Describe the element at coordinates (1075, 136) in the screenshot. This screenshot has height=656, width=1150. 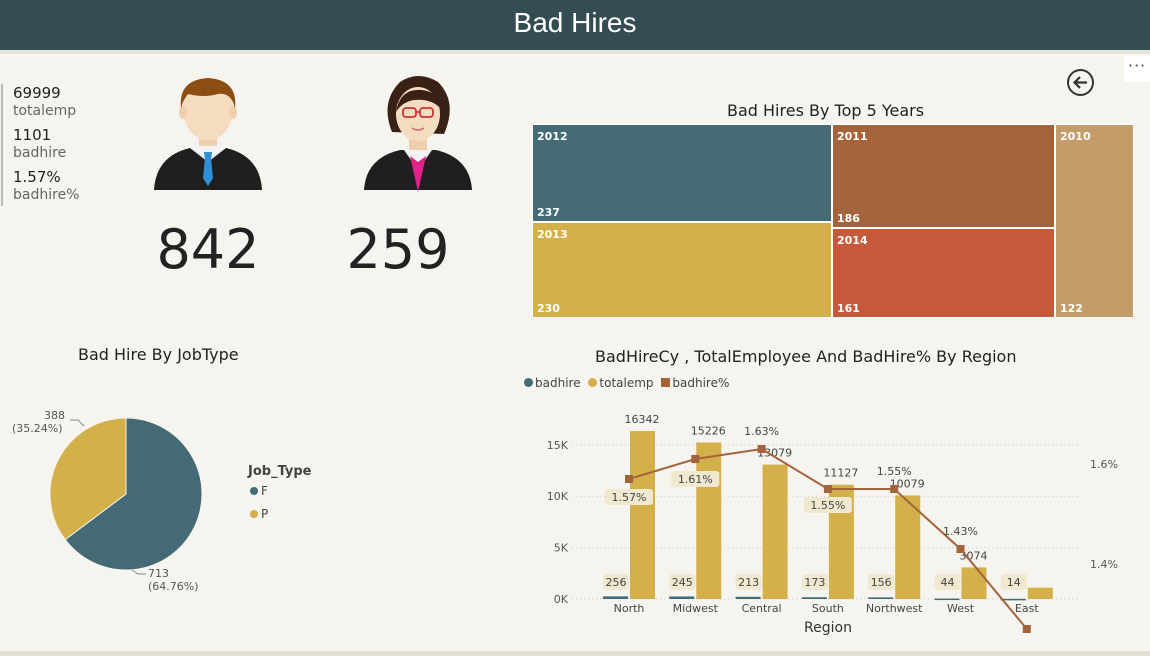
I see `tile-year: 2010` at that location.